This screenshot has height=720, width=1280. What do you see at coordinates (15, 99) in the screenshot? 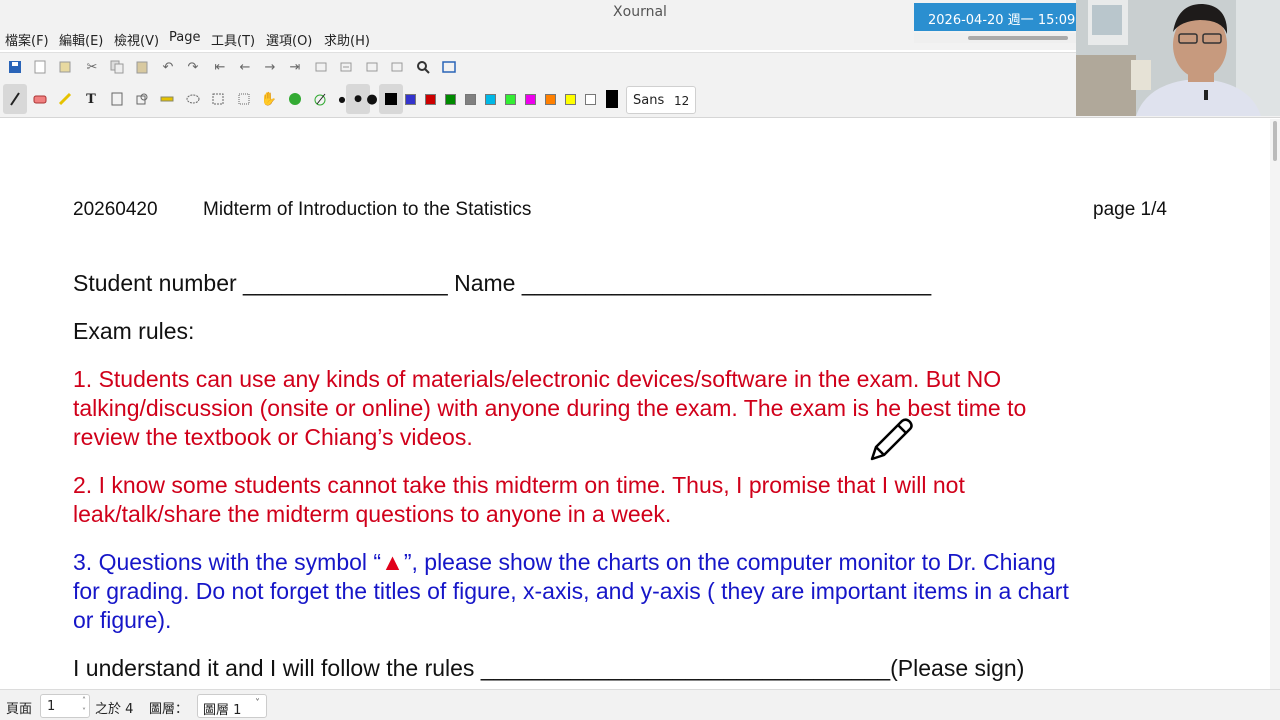
I see `pen-tool-icon` at bounding box center [15, 99].